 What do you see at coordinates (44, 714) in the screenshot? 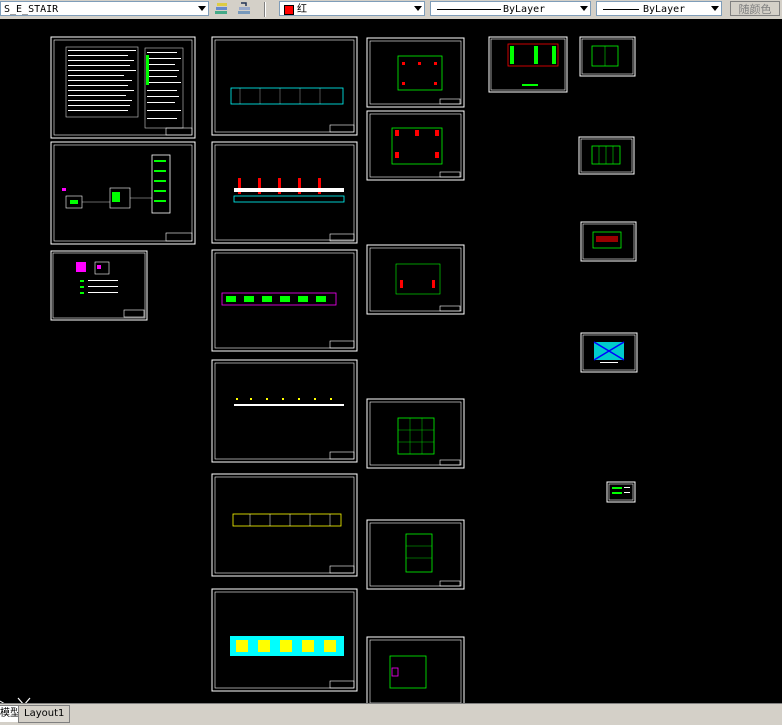
I see `tab-layout1: Layout1` at bounding box center [44, 714].